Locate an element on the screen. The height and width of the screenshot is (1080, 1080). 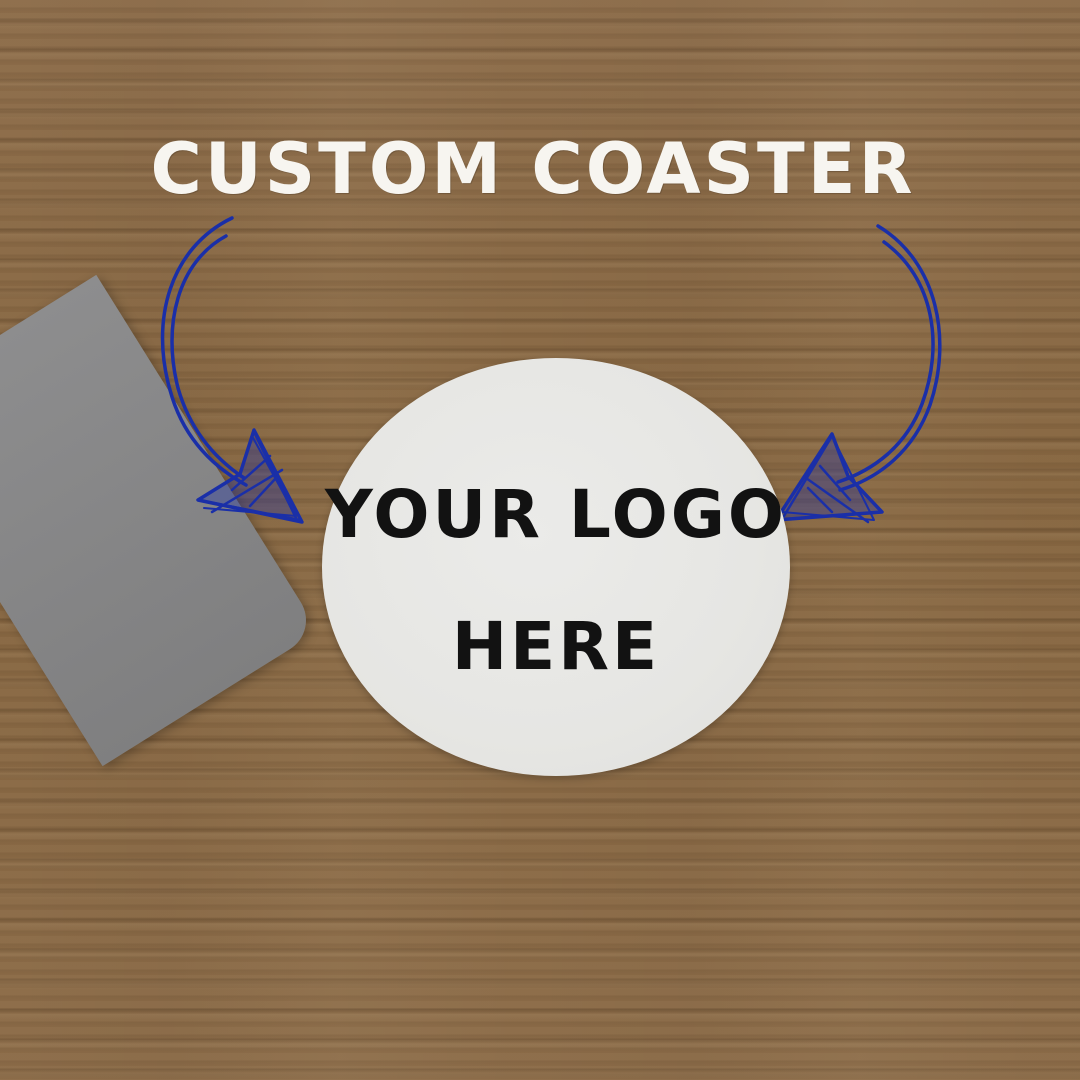
coaster-text-line1: YOUR LOGO is located at coordinates (556, 514).